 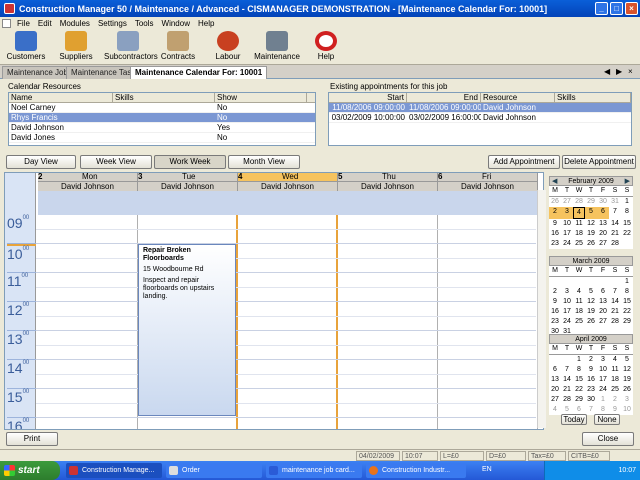 I want to click on language-indicator: EN, so click(x=487, y=469).